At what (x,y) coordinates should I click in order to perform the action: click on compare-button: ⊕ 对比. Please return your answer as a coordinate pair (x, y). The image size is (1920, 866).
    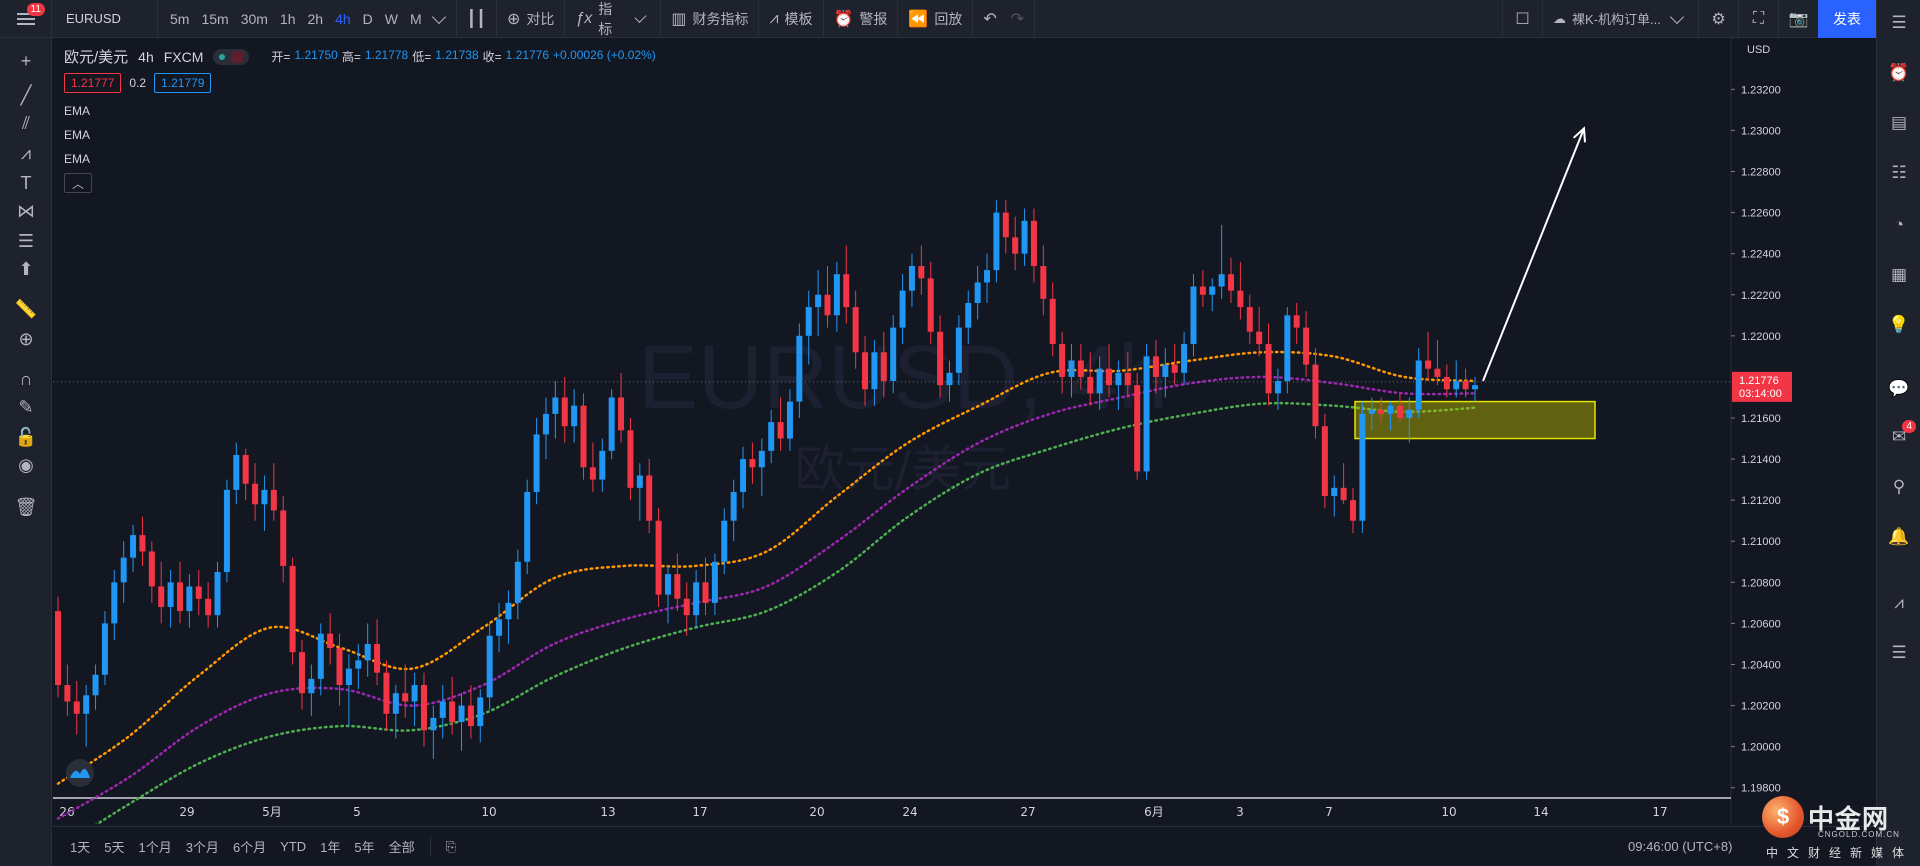
    Looking at the image, I should click on (531, 19).